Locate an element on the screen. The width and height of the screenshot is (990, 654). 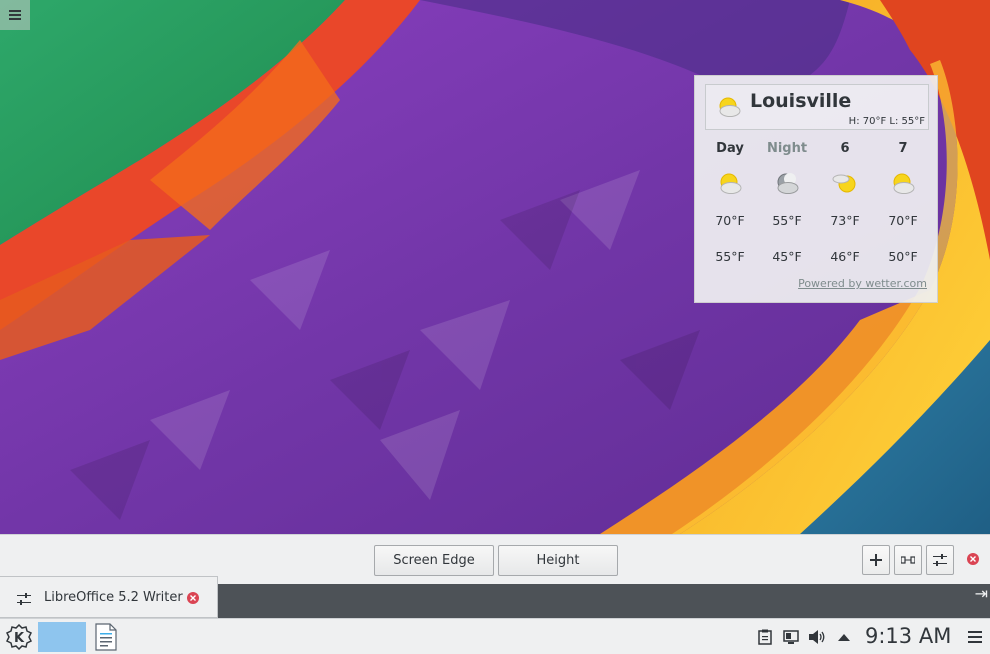
forecast-low: 45°F is located at coordinates (787, 256).